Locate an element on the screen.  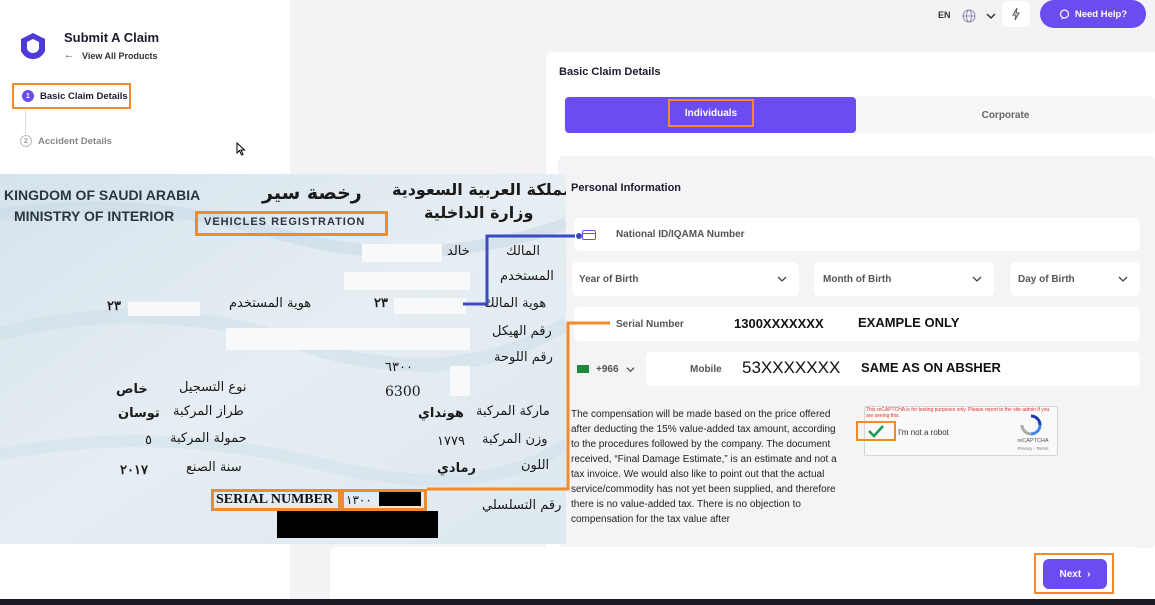
mouse-cursor-icon is located at coordinates (241, 149).